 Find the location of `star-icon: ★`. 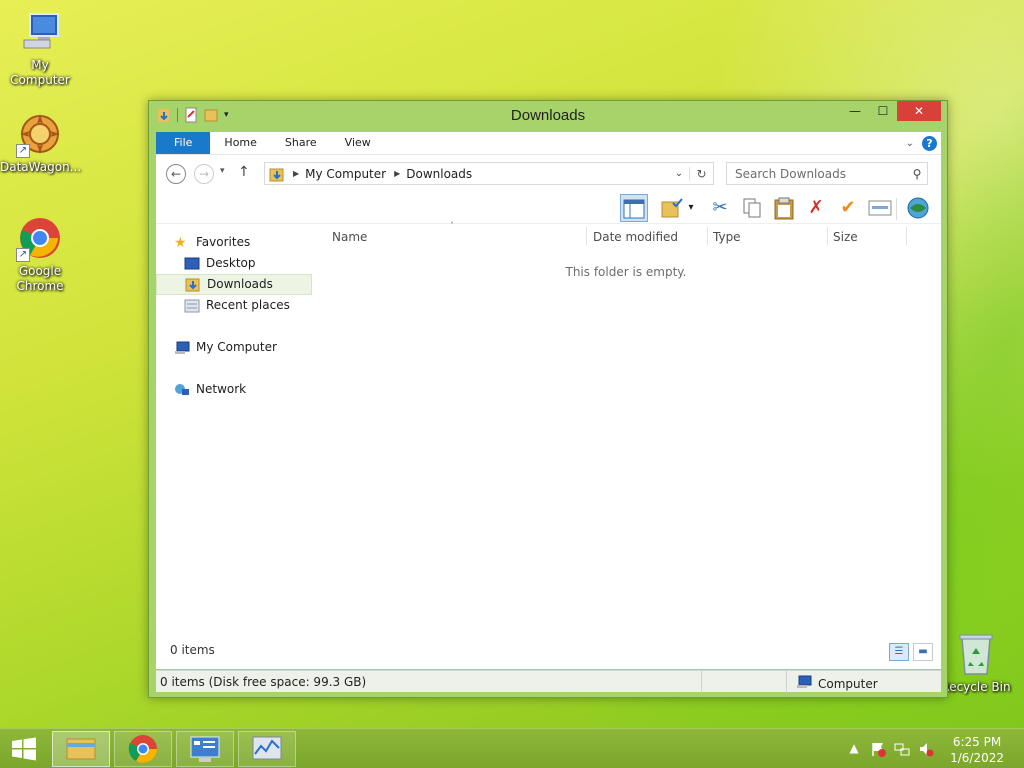

star-icon: ★ is located at coordinates (180, 242).